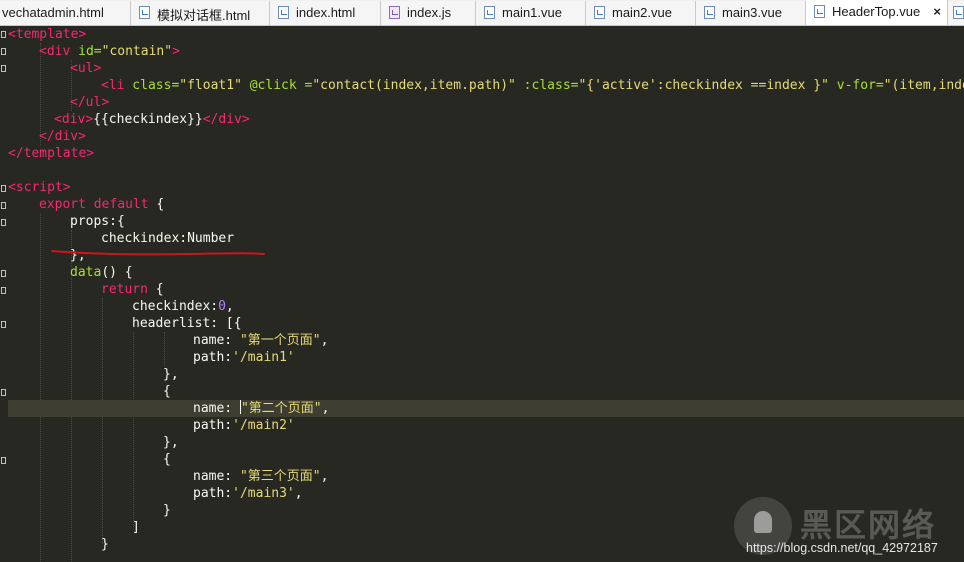 The image size is (964, 562). I want to click on tab-label: HeaderTop.vue, so click(876, 11).